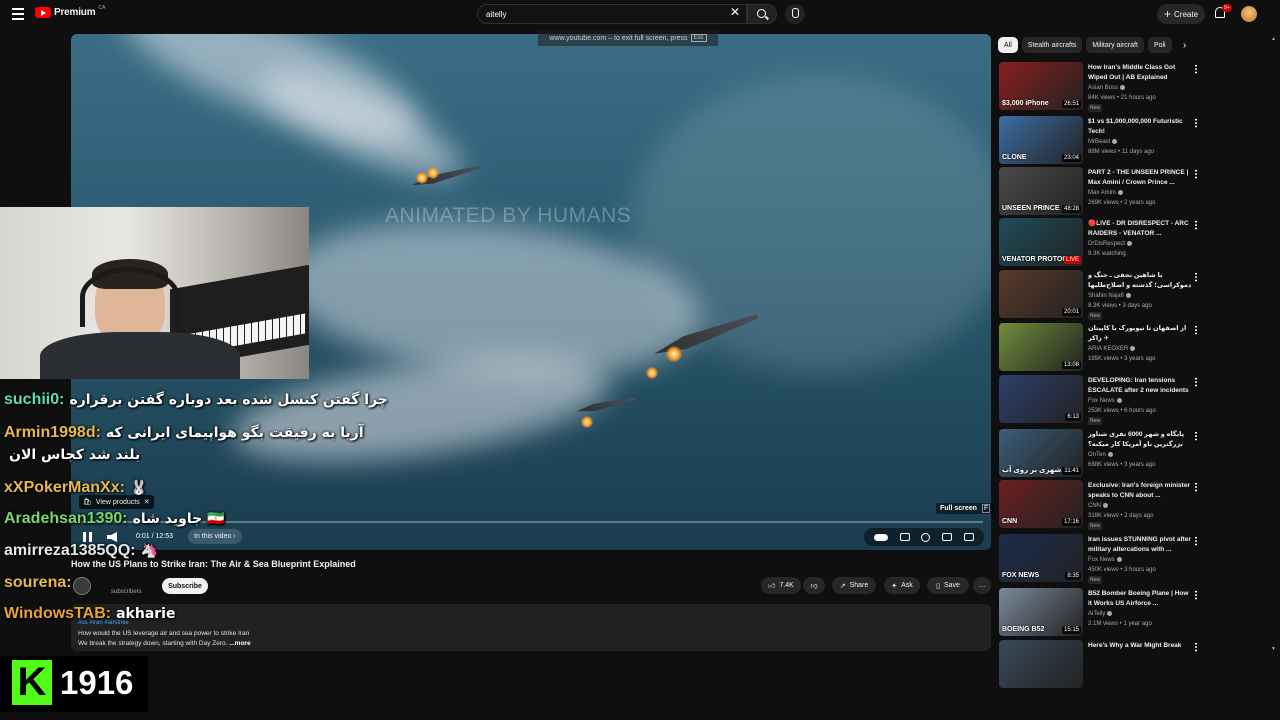  What do you see at coordinates (1008, 45) in the screenshot?
I see `chip-all: All` at bounding box center [1008, 45].